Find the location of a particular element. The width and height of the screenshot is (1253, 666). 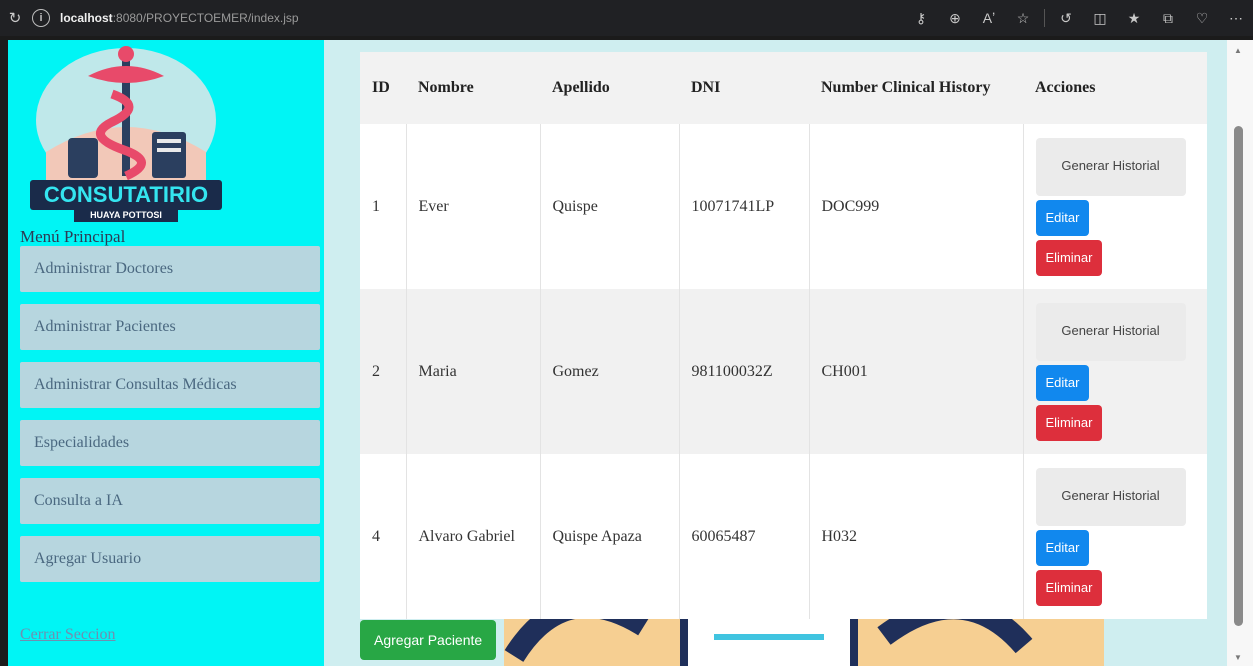

scrollbar: ▲ ▼ is located at coordinates (1240, 353).